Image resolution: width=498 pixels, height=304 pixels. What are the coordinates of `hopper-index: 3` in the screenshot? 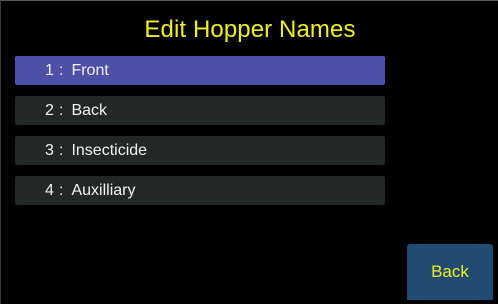 It's located at (49, 150).